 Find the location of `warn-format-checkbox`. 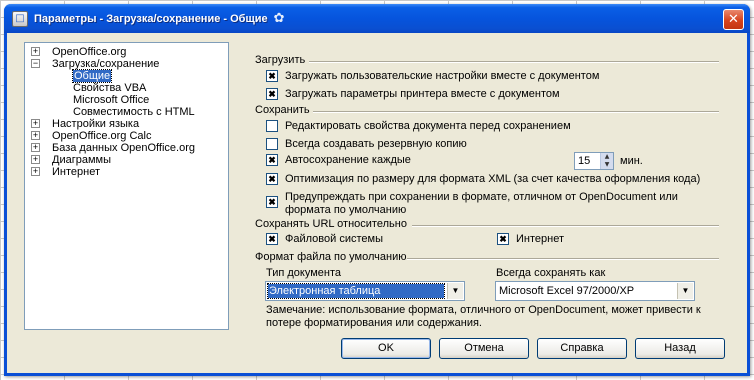

warn-format-checkbox is located at coordinates (272, 202).